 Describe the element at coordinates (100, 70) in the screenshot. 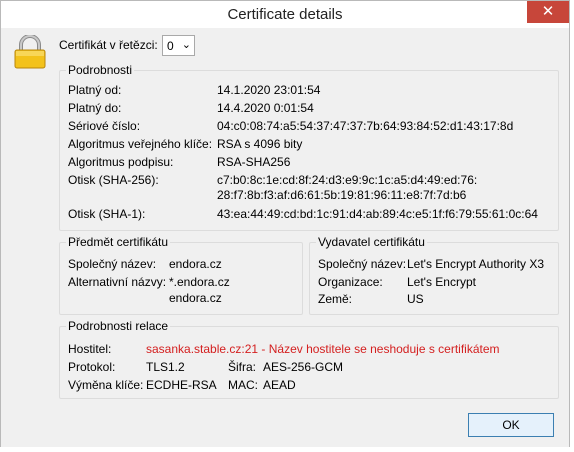

I see `details-legend: Podrobnosti` at that location.